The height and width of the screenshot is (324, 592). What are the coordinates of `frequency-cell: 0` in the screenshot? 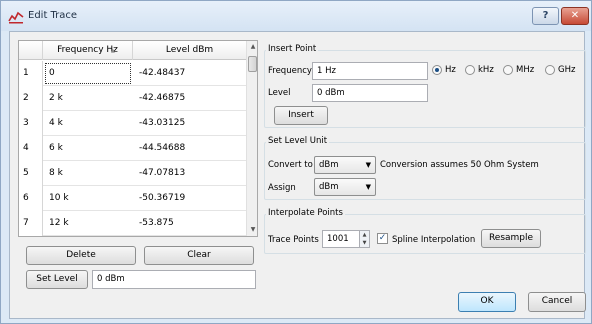 It's located at (88, 73).